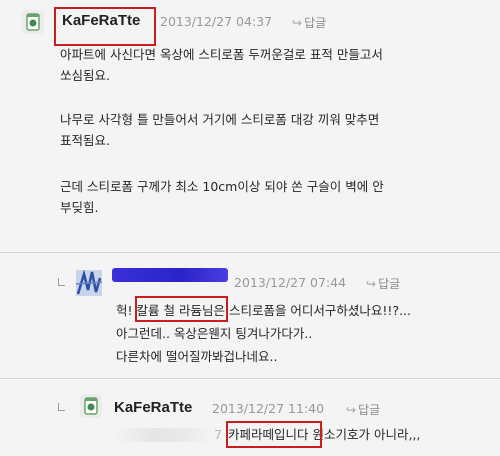 The image size is (500, 456). I want to click on comment-timestamp: 2013/12/27 04:37, so click(216, 21).